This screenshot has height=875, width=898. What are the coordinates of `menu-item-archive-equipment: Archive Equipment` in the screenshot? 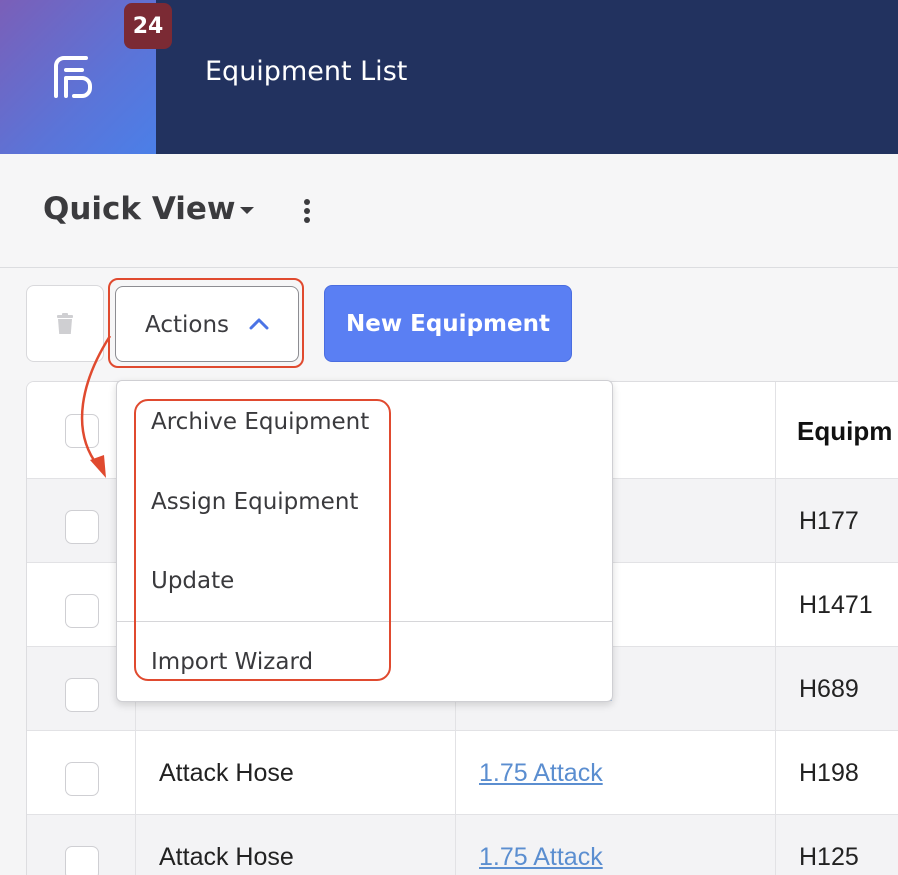 It's located at (260, 422).